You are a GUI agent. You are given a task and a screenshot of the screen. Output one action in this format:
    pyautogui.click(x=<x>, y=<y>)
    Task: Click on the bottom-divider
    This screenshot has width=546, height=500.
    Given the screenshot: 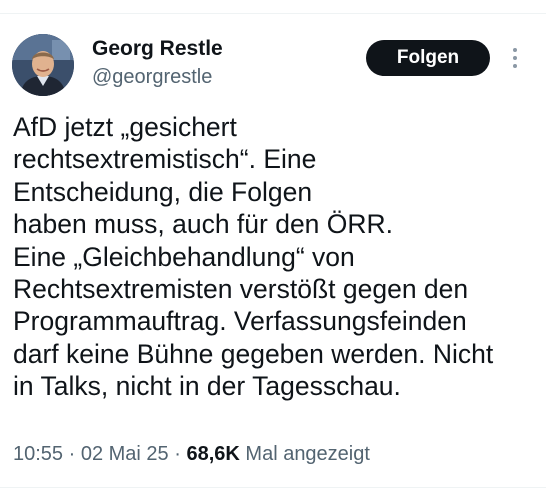 What is the action you would take?
    pyautogui.click(x=273, y=487)
    